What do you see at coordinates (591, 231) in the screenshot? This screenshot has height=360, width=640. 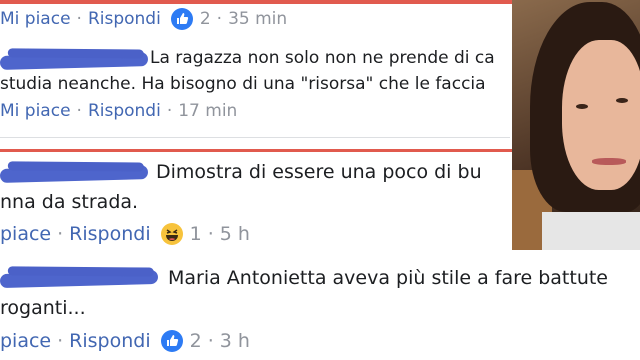 I see `photo-shirt` at bounding box center [591, 231].